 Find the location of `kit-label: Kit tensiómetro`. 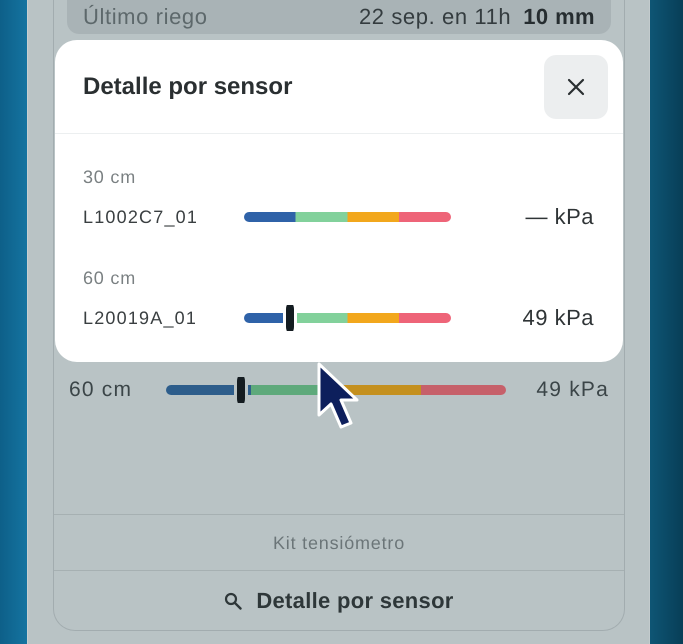

kit-label: Kit tensiómetro is located at coordinates (339, 543).